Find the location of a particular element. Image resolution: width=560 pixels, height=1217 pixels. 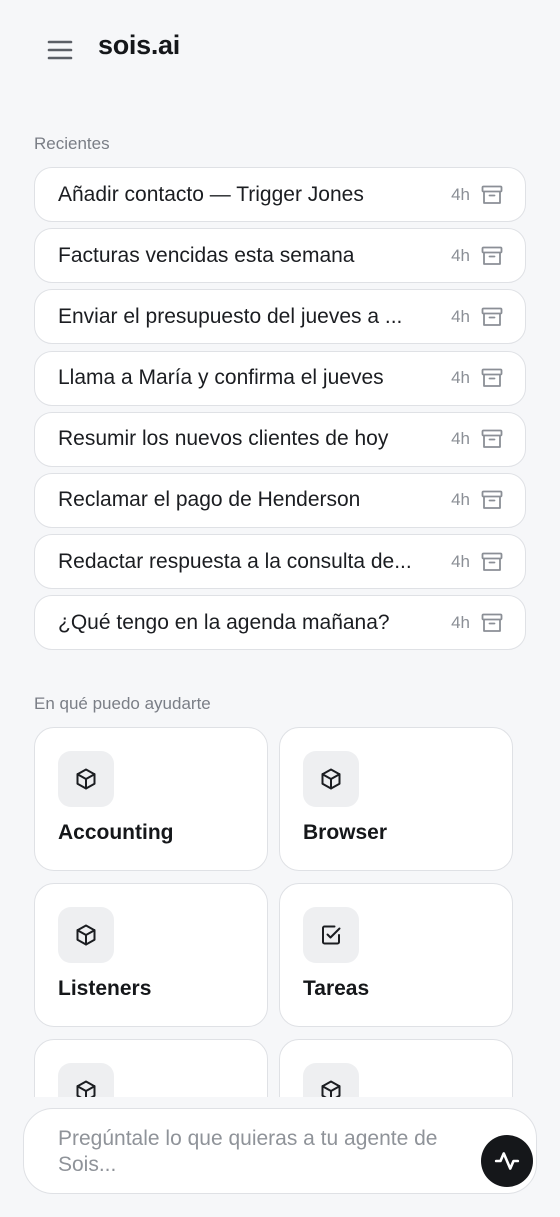

recent-item-title: ¿Qué tengo en la agenda mañana? is located at coordinates (224, 622).